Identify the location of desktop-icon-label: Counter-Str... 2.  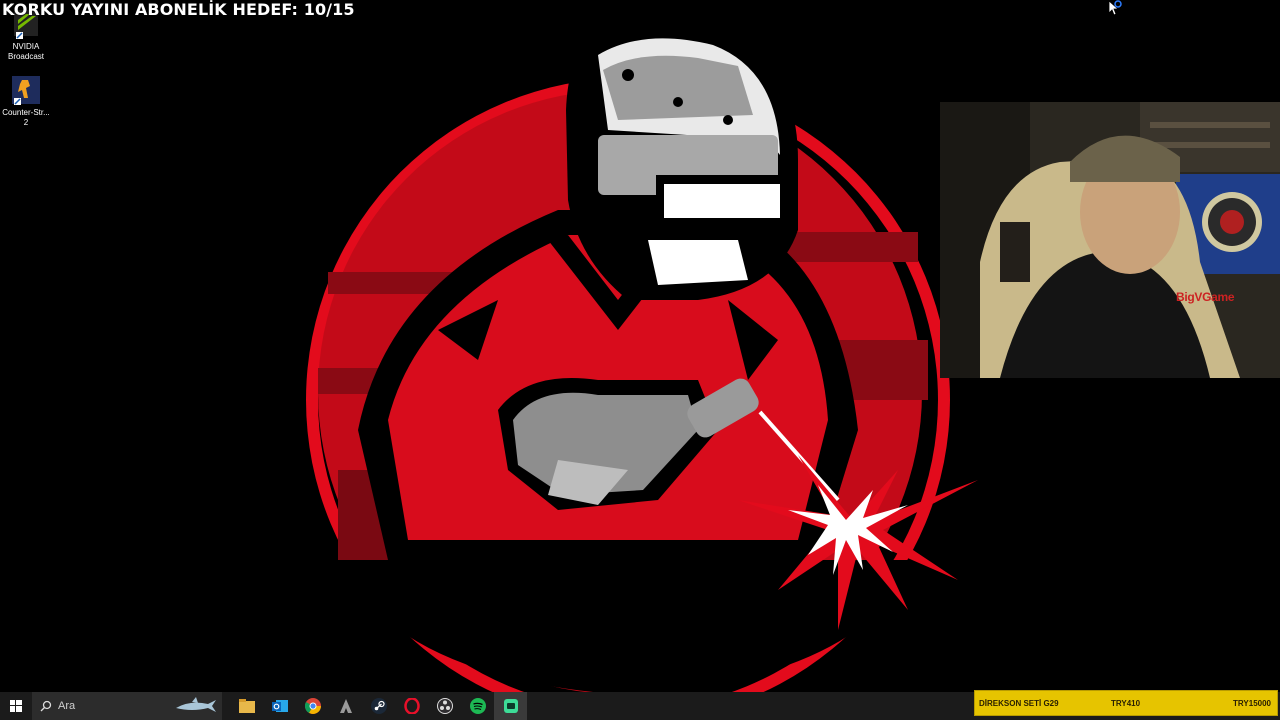
(26, 117).